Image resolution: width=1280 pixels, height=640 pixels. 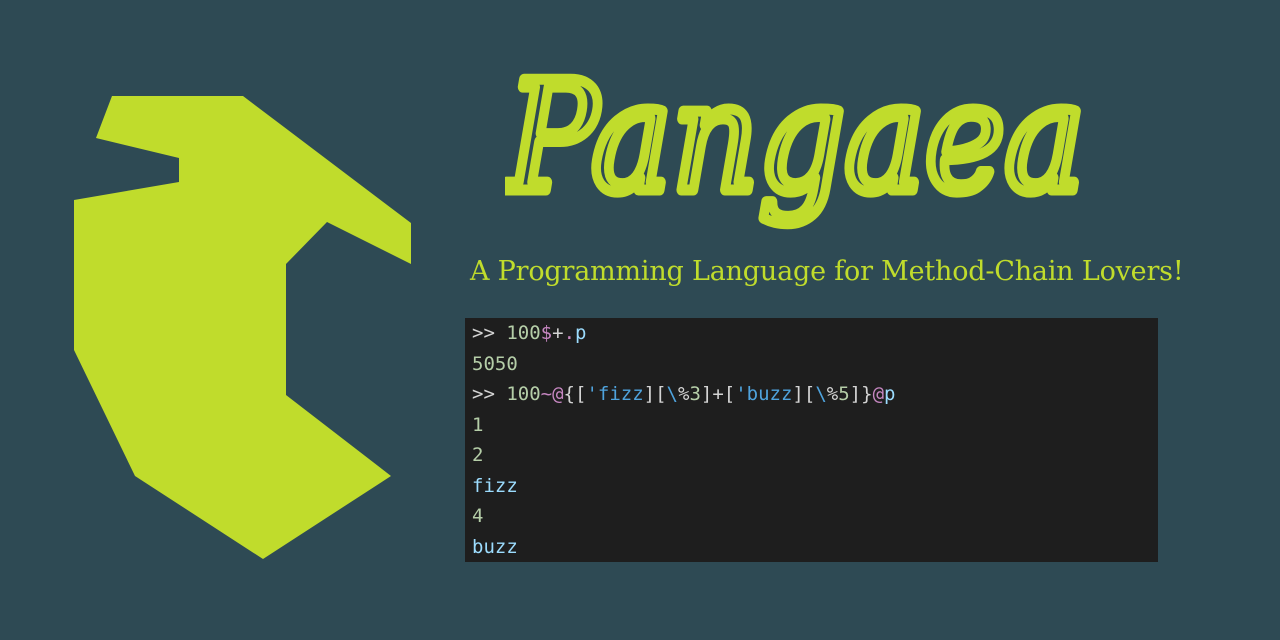 What do you see at coordinates (495, 363) in the screenshot?
I see `code-token: 5050` at bounding box center [495, 363].